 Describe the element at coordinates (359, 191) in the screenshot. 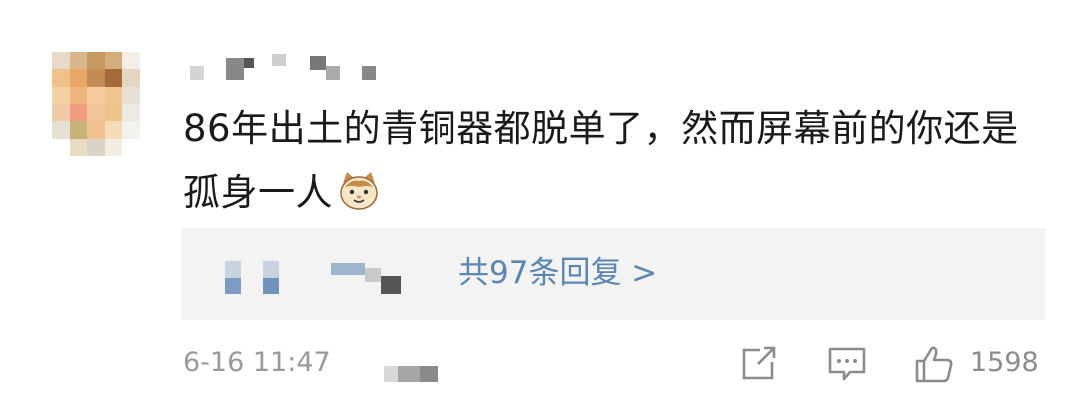

I see `cat-face-emoji-icon` at that location.